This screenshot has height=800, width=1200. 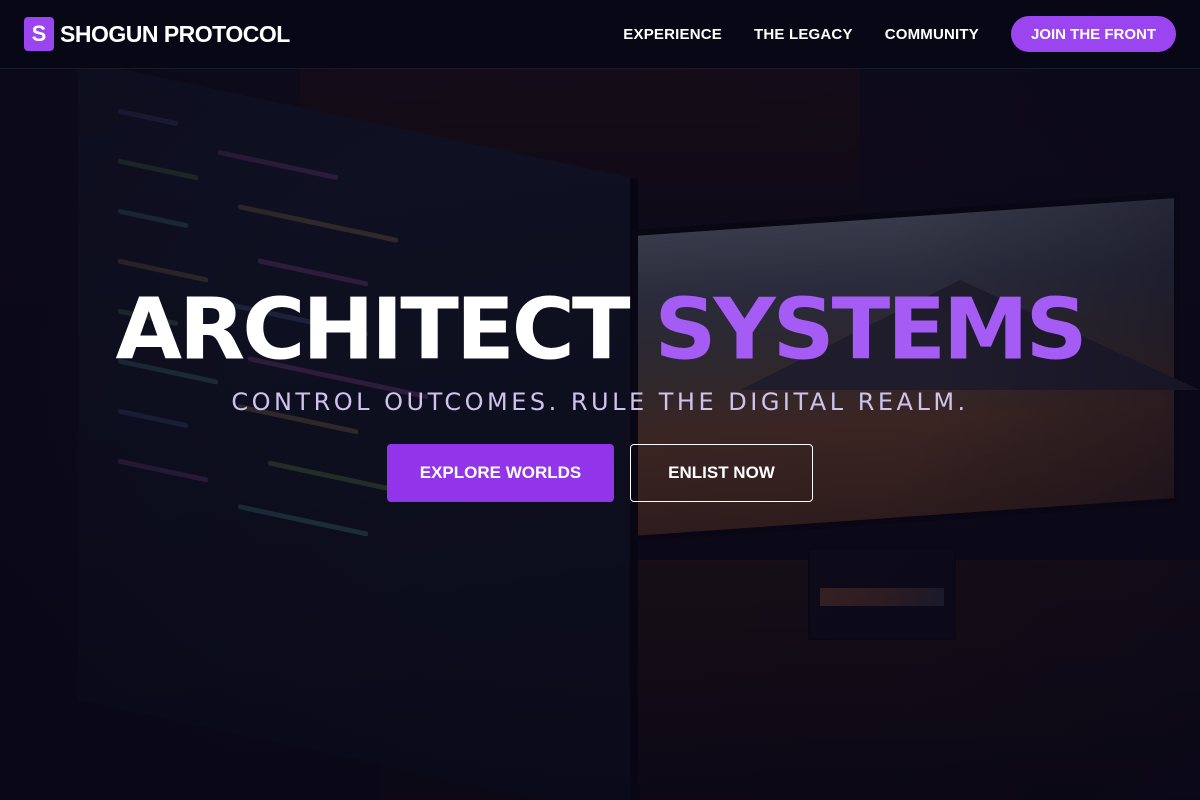 I want to click on brand-logo: S SHOGUN PROTOCOL, so click(x=157, y=34).